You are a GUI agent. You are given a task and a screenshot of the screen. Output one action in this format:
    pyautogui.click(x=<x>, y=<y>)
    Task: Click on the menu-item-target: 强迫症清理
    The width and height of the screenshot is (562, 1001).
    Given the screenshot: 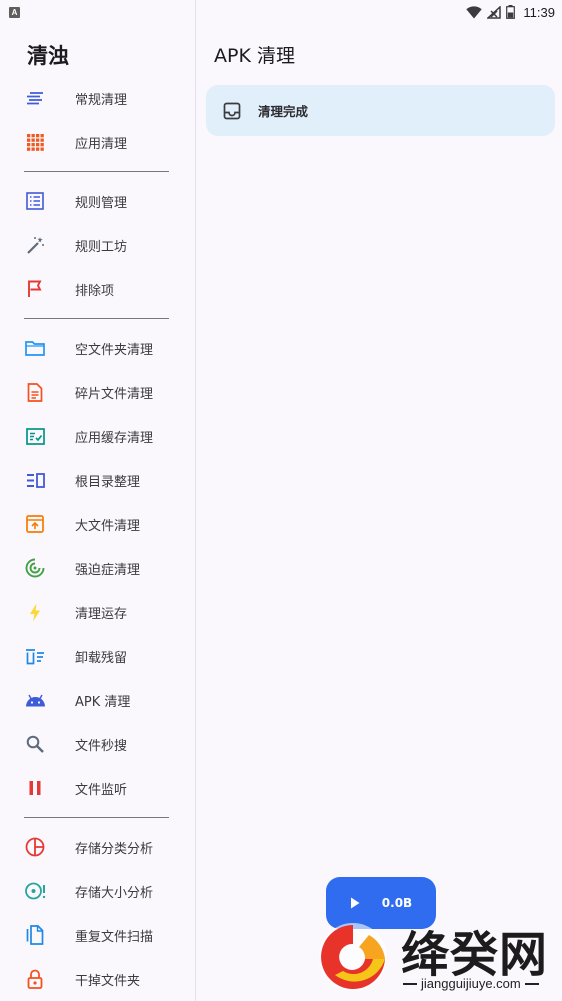 What is the action you would take?
    pyautogui.click(x=97, y=568)
    